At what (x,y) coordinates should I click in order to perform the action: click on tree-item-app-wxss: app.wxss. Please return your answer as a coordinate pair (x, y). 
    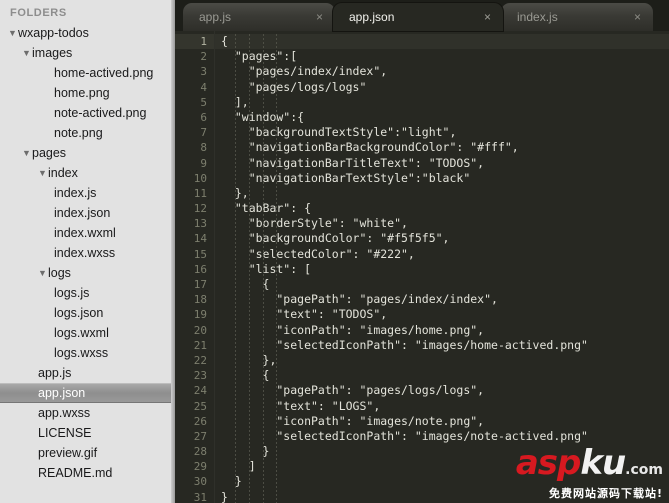
    Looking at the image, I should click on (87, 413).